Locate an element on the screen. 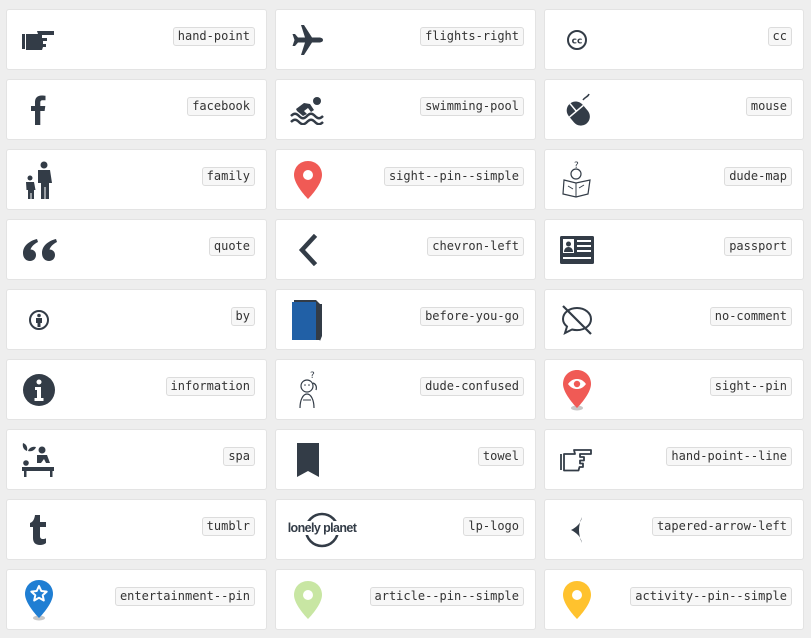 This screenshot has height=638, width=811. icon-card-label: sight--pin is located at coordinates (750, 386).